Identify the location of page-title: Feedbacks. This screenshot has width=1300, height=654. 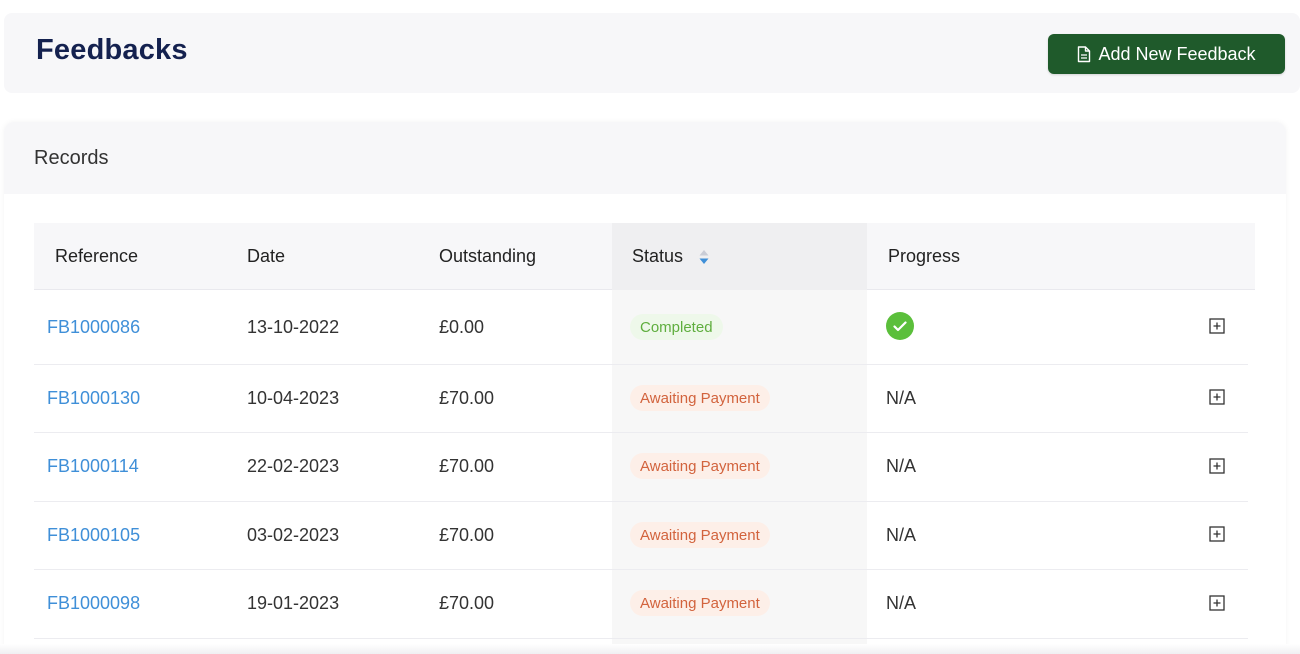
(112, 50).